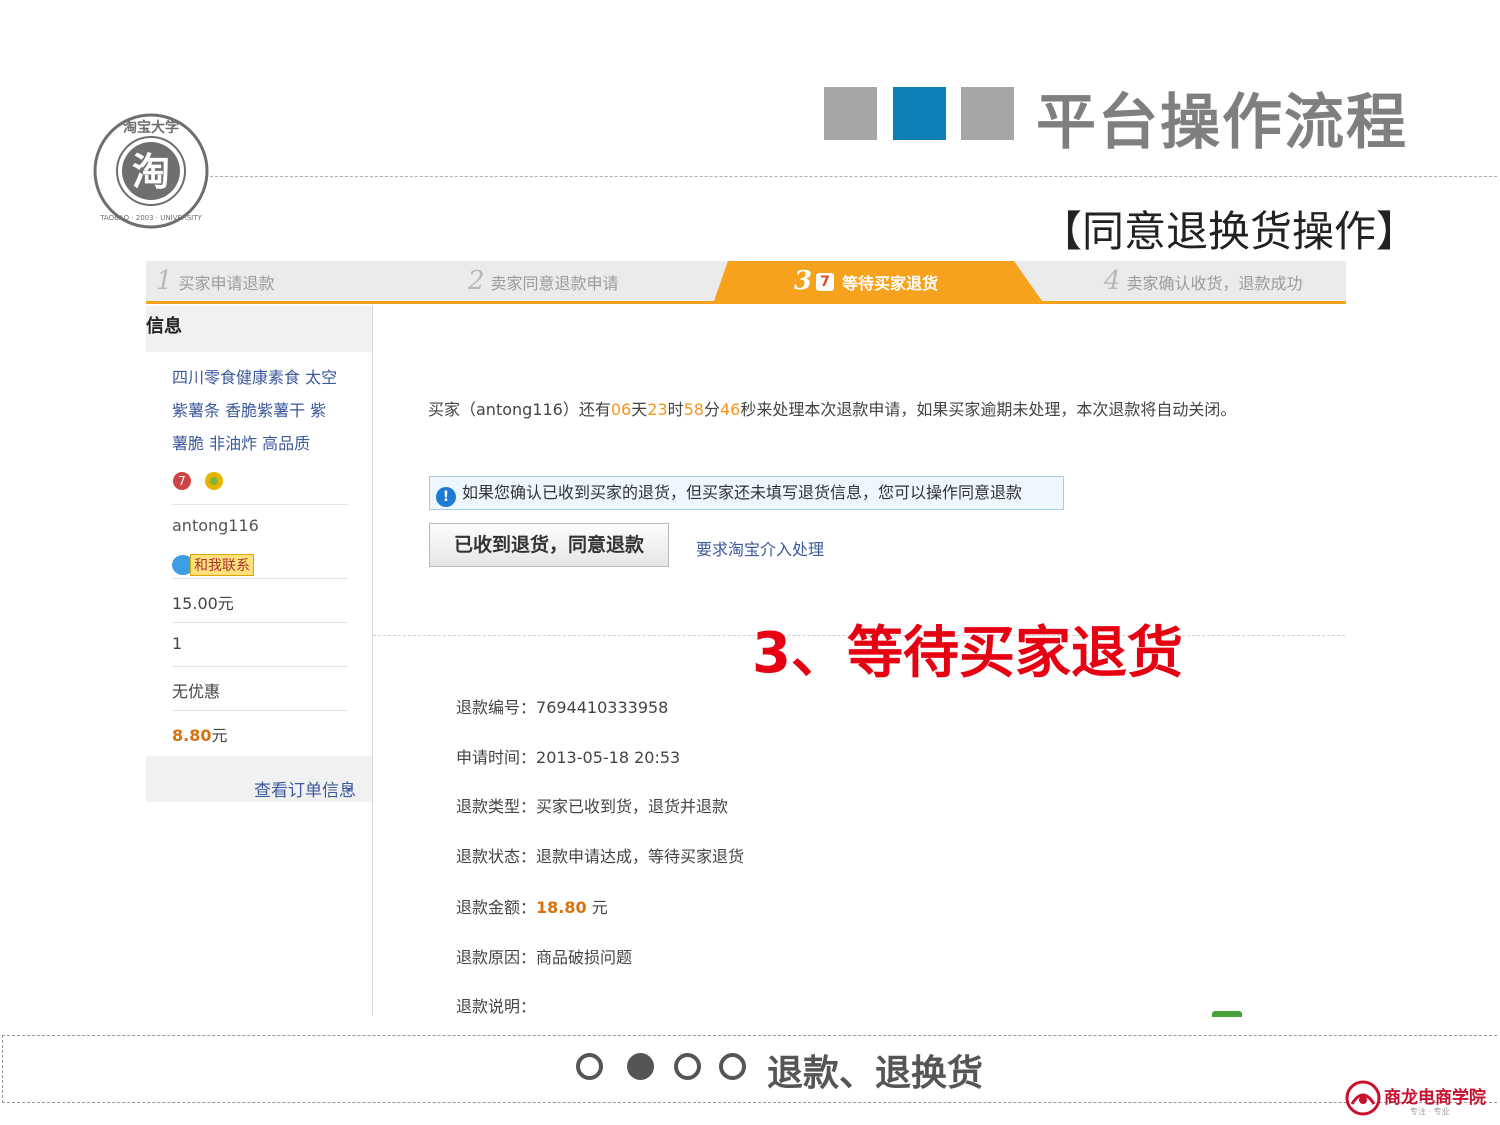  Describe the element at coordinates (600, 856) in the screenshot. I see `detail-refund-status: 退款状态：退款申请达成，等待买家退货` at that location.